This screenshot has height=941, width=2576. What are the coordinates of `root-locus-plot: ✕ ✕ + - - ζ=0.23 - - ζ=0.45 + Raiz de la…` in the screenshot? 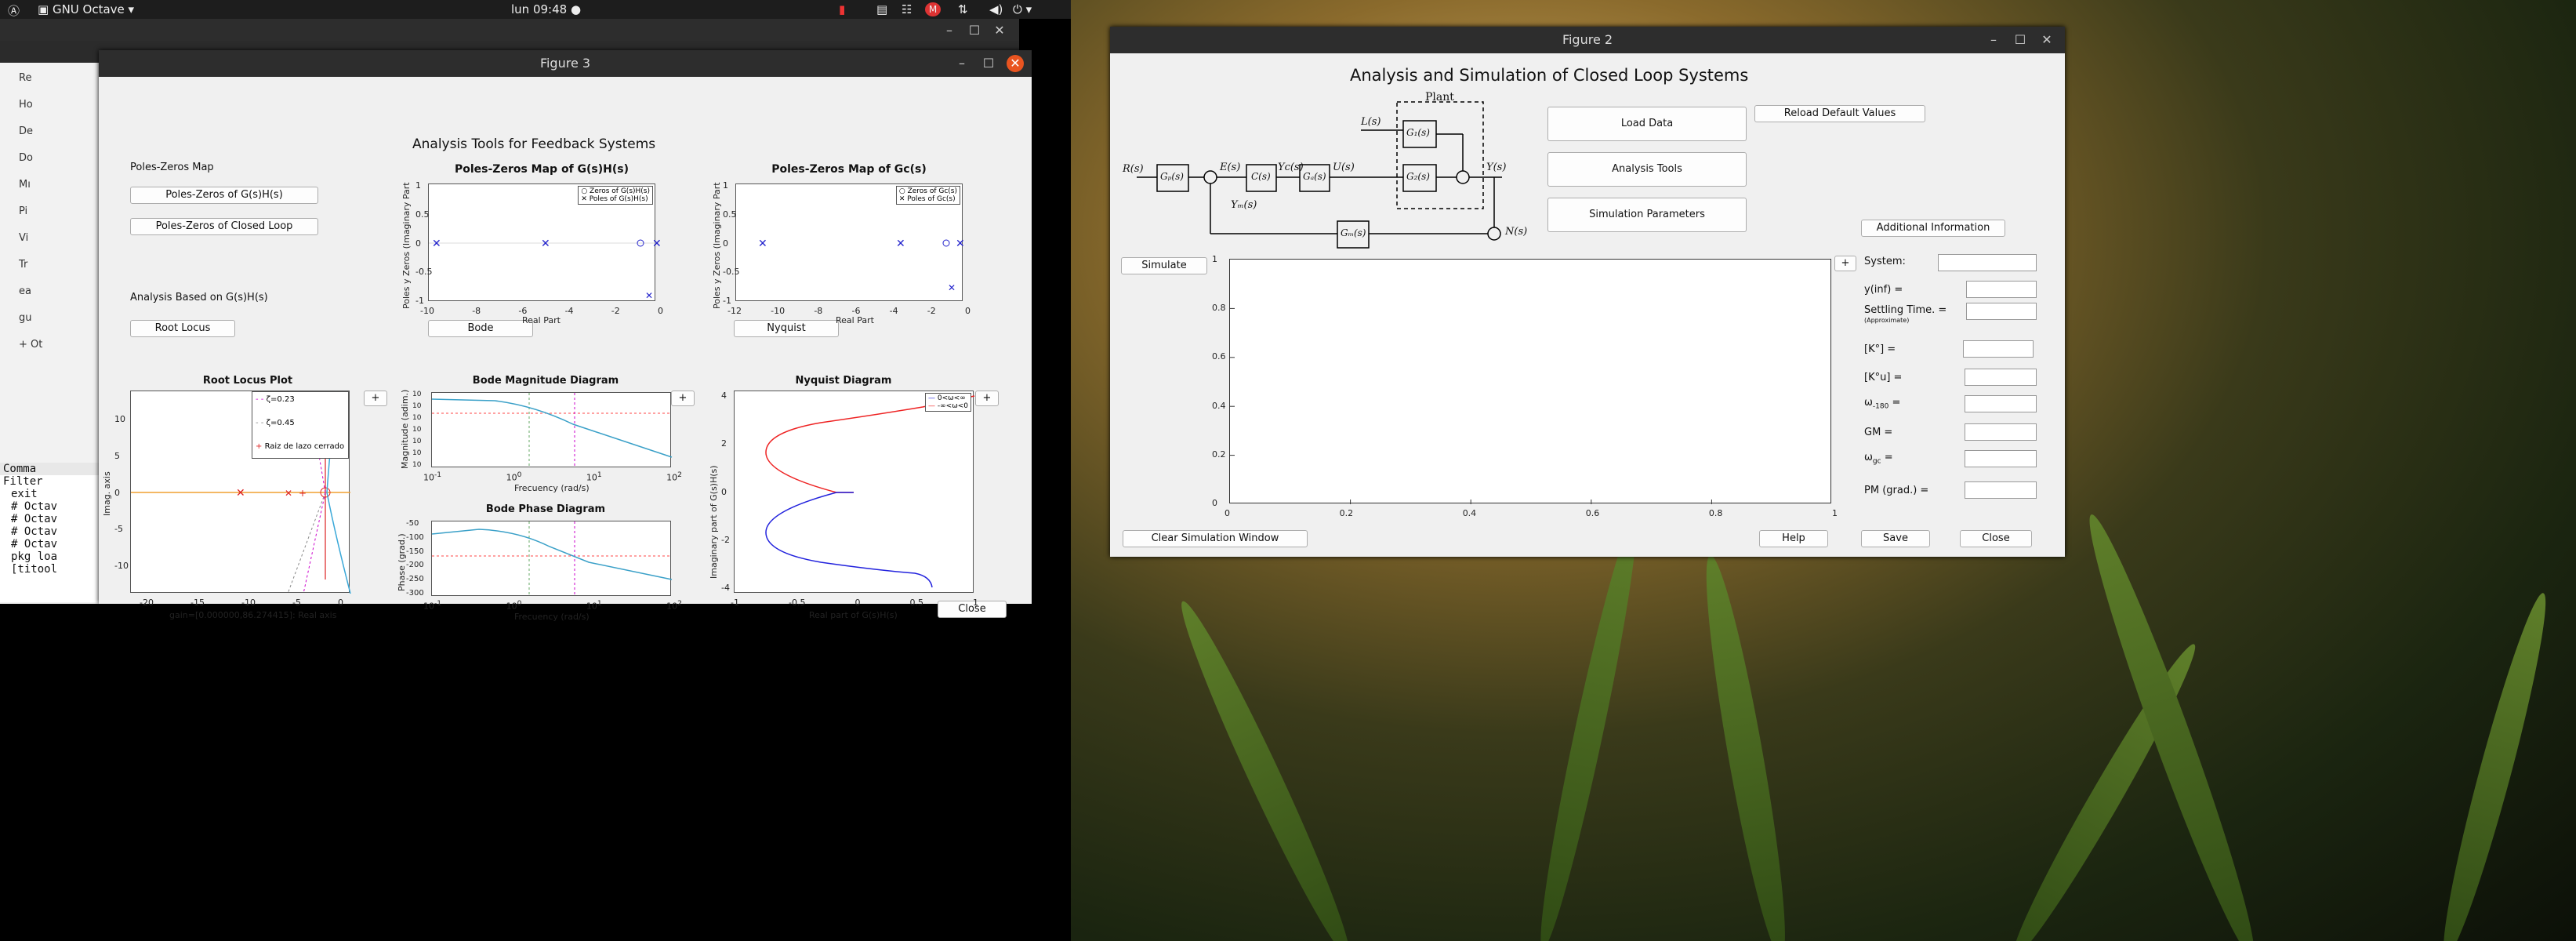 It's located at (241, 492).